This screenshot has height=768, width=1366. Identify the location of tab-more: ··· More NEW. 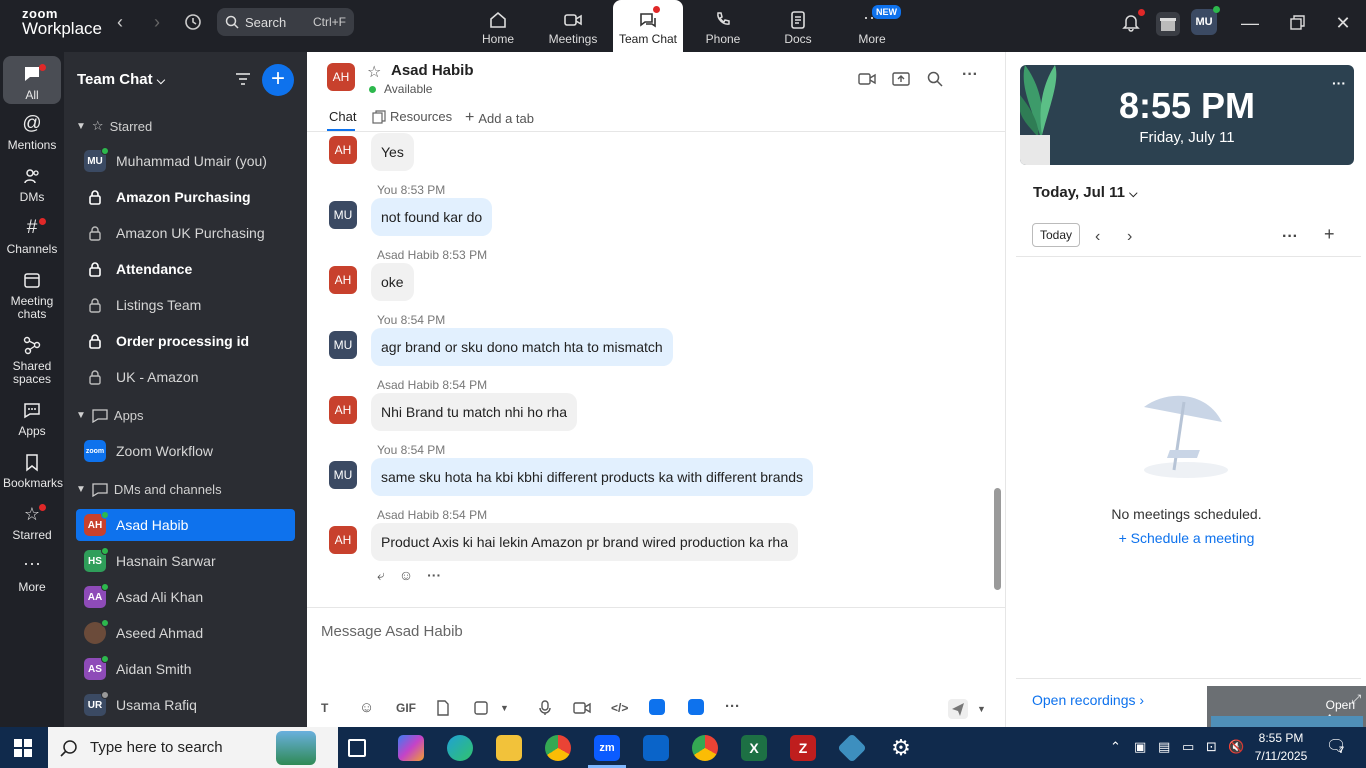
(872, 26).